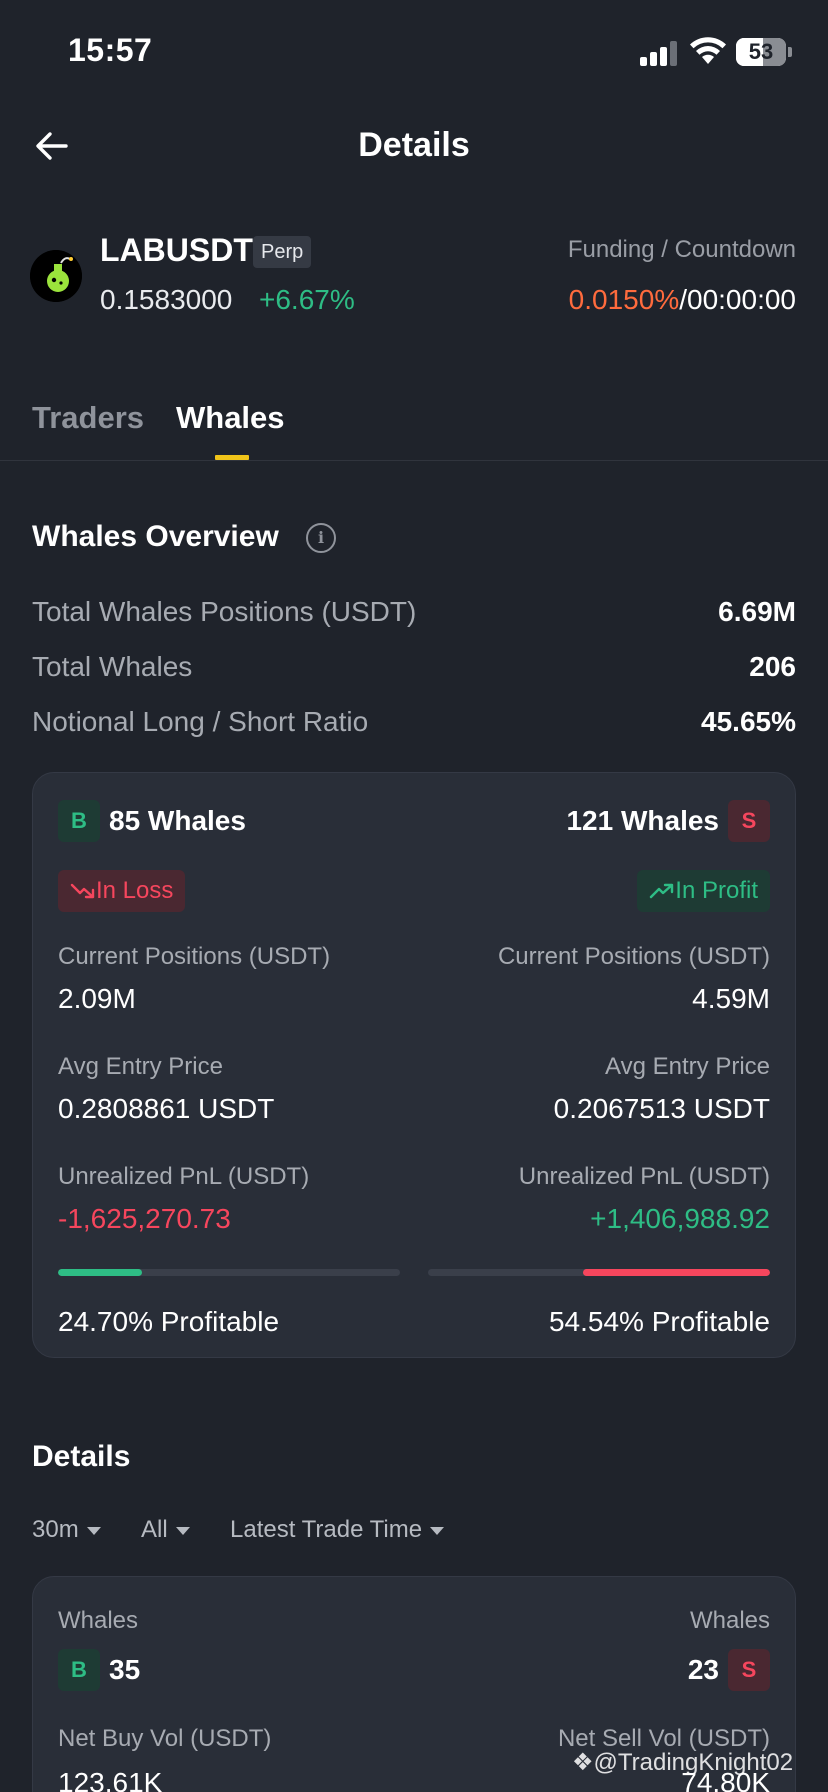  I want to click on sort-label: Latest Trade Time, so click(326, 1529).